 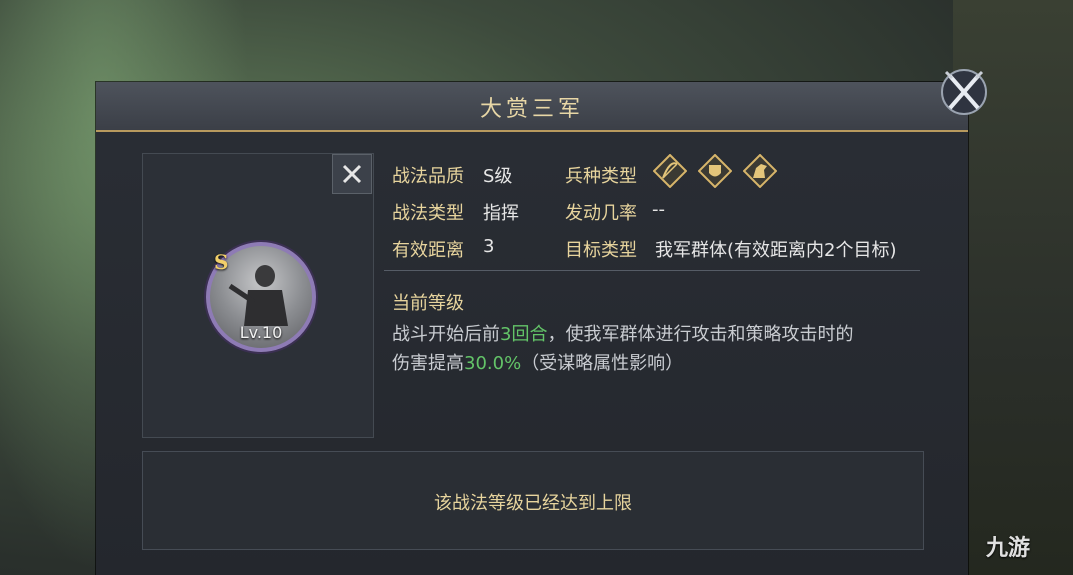 I want to click on unit-type-label: 兵种类型, so click(x=601, y=176).